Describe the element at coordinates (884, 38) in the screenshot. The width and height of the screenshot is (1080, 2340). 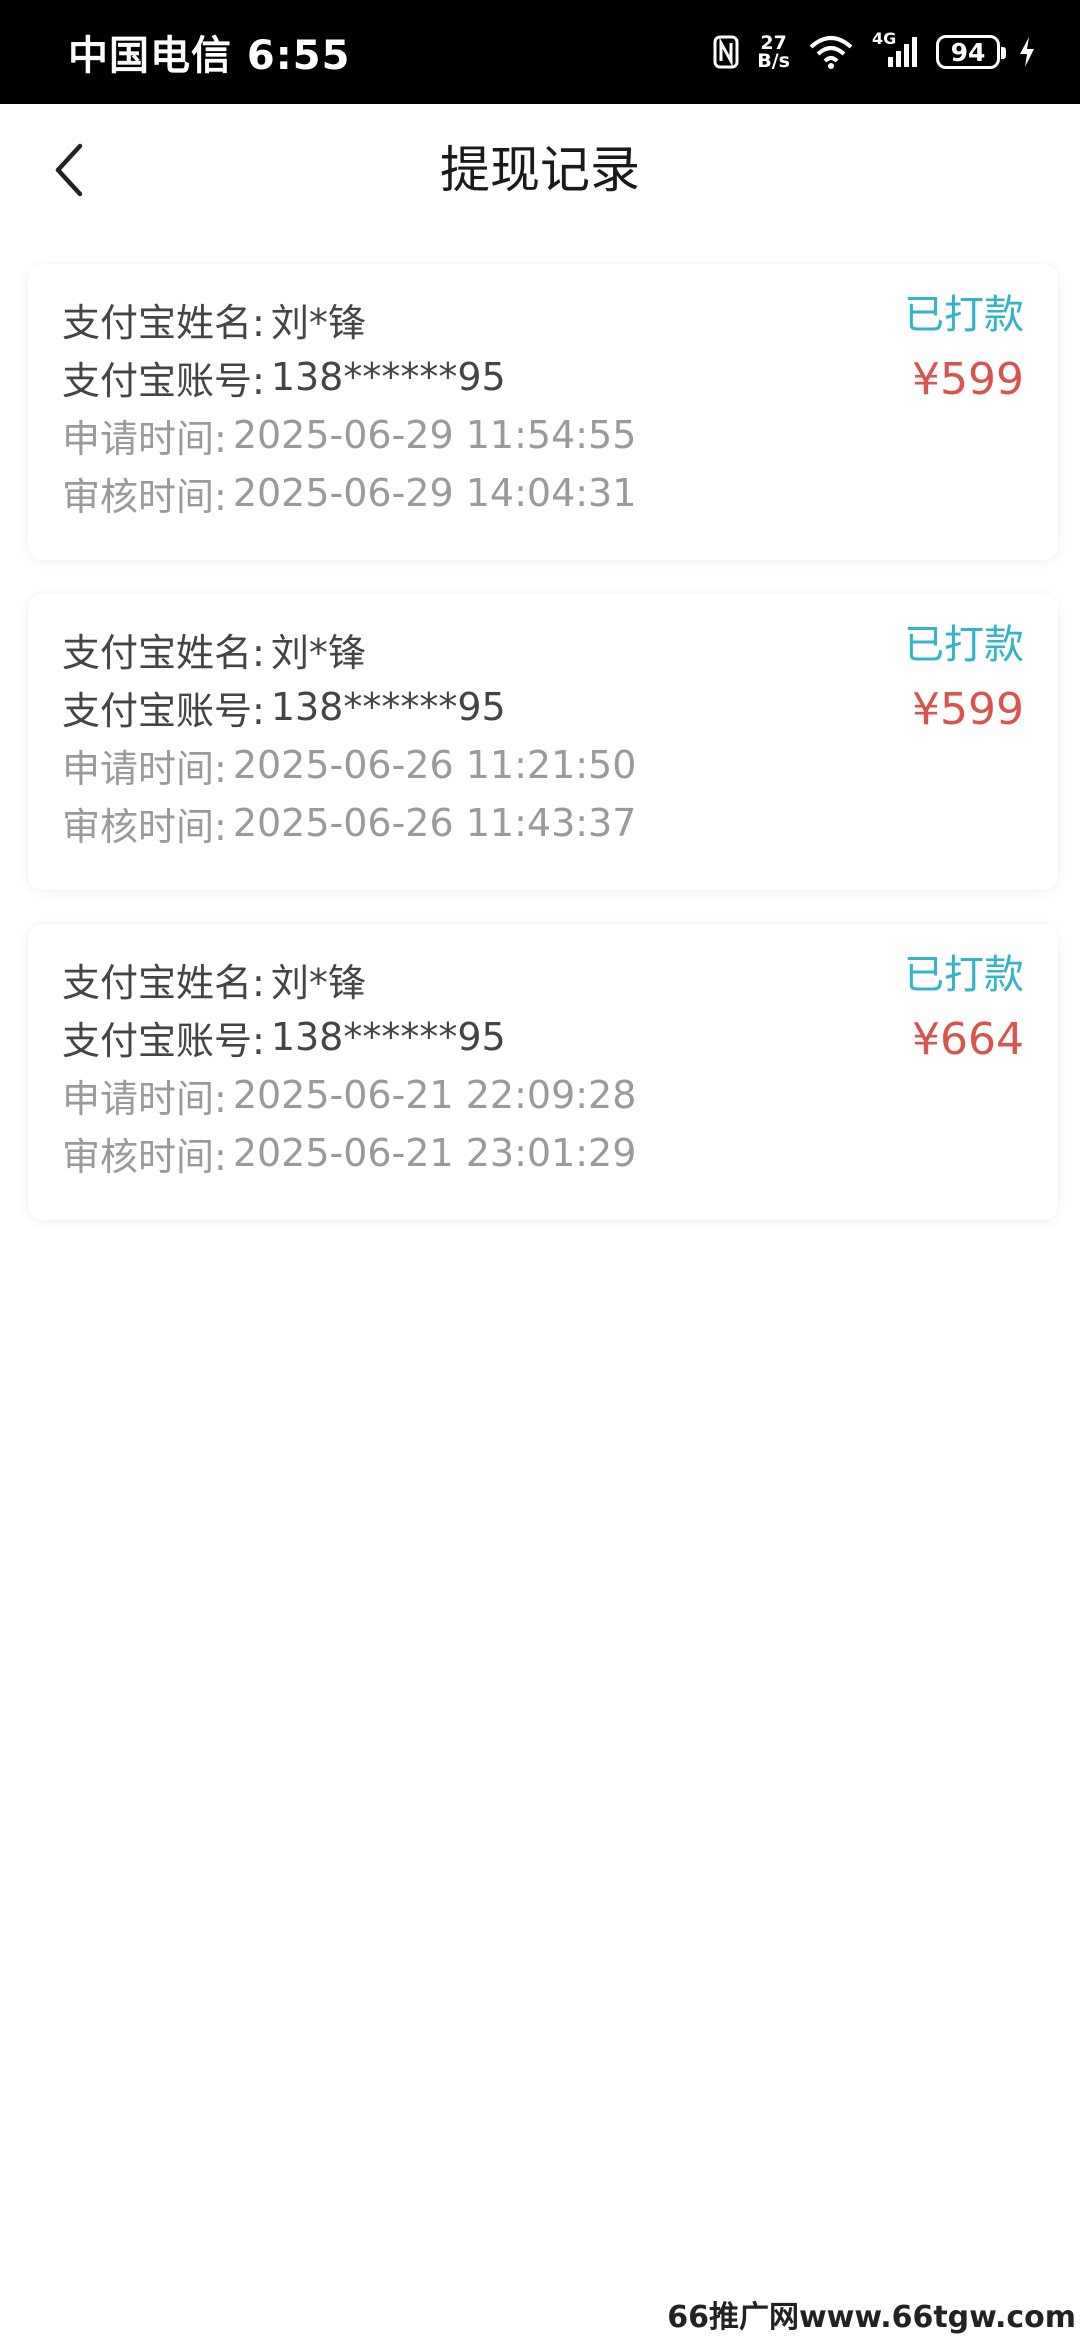
I see `network-type: 4G` at that location.